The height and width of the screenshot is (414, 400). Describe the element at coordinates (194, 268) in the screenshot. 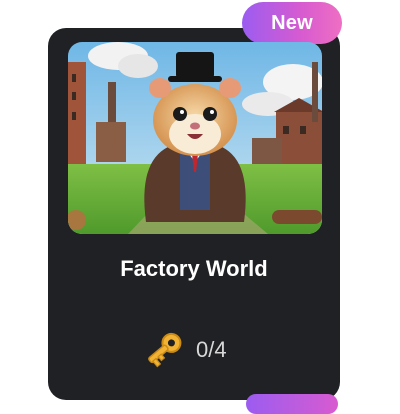

I see `game-title: Factory World` at that location.